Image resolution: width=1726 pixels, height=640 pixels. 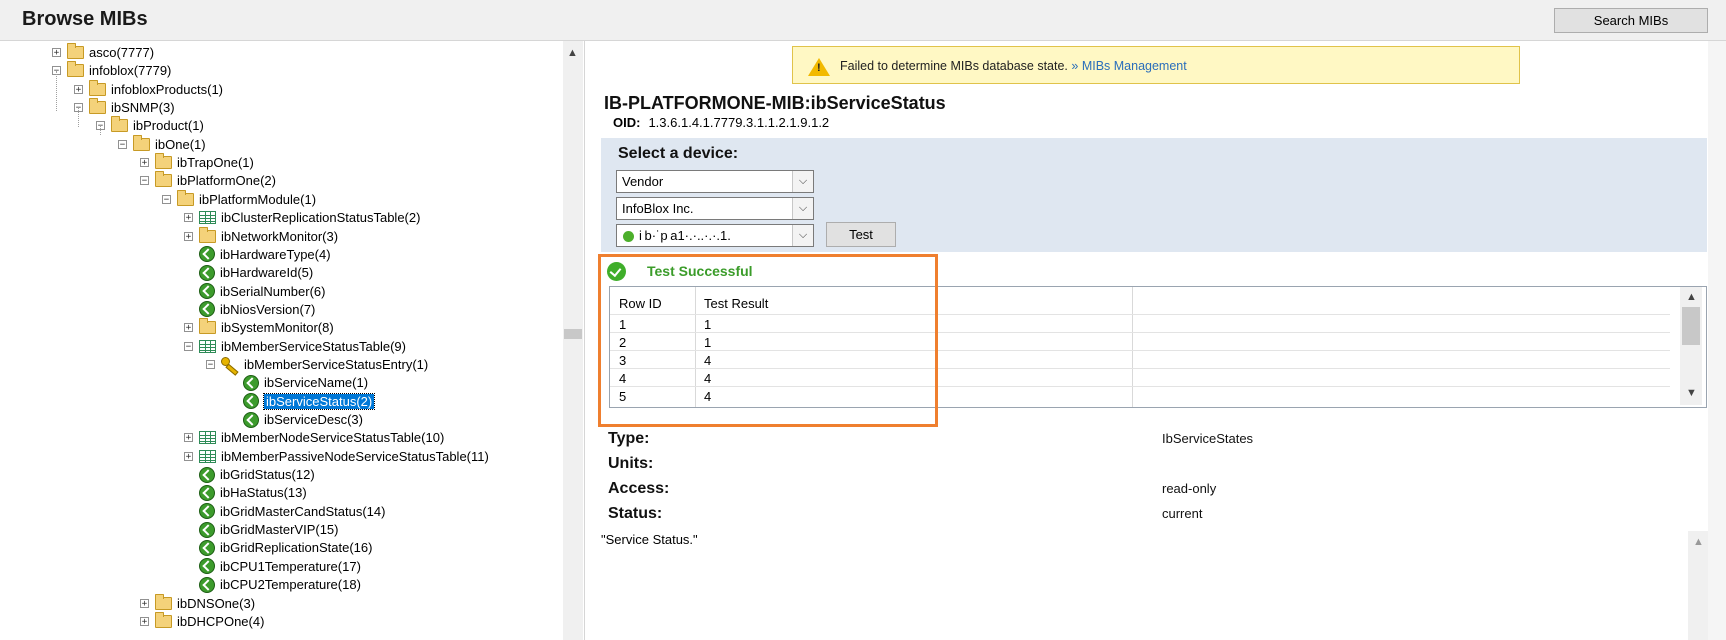 I want to click on tree-node-label: ibOne(1), so click(x=180, y=144).